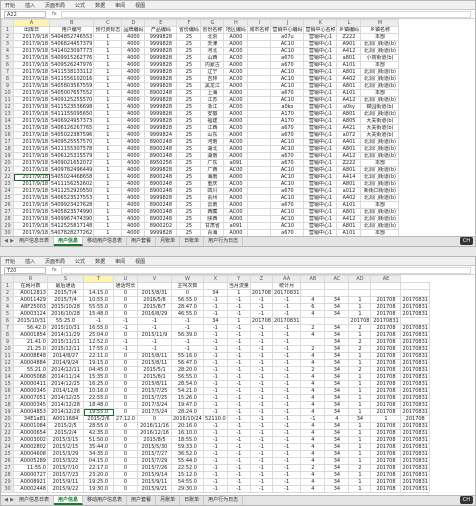 The image size is (476, 506). I want to click on row-number: 6, so click(7, 65).